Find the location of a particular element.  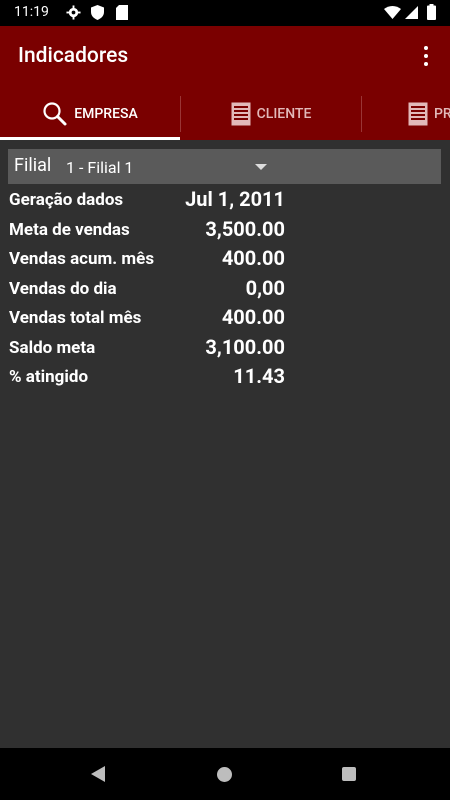

indicator-label: Vendas total mês is located at coordinates (75, 318).